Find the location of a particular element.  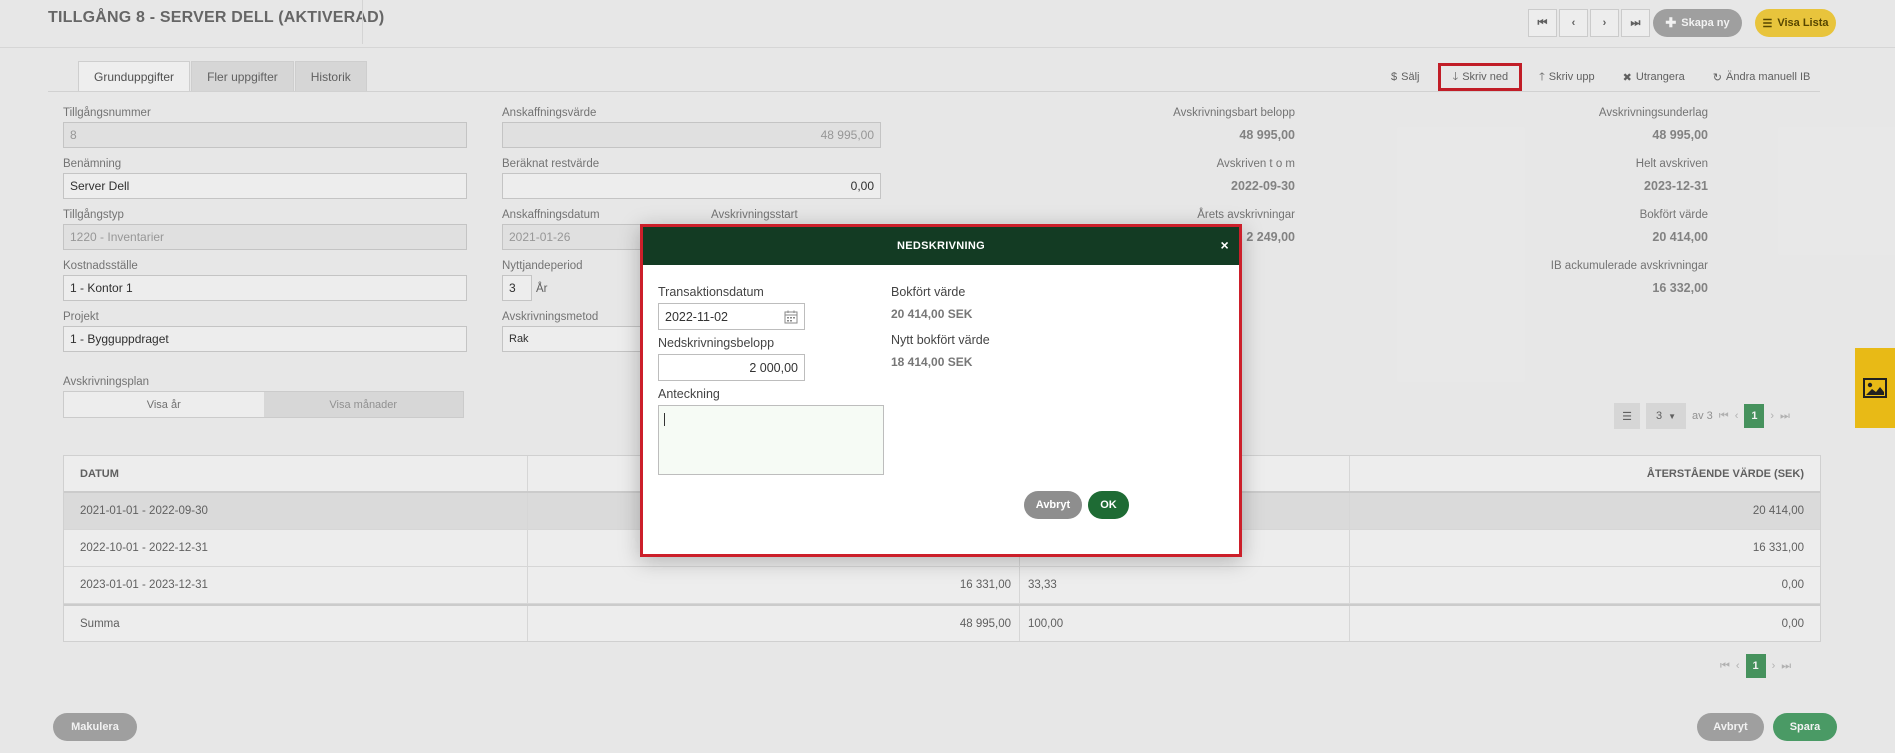

modal-cancel-button: Avbryt is located at coordinates (1053, 505).